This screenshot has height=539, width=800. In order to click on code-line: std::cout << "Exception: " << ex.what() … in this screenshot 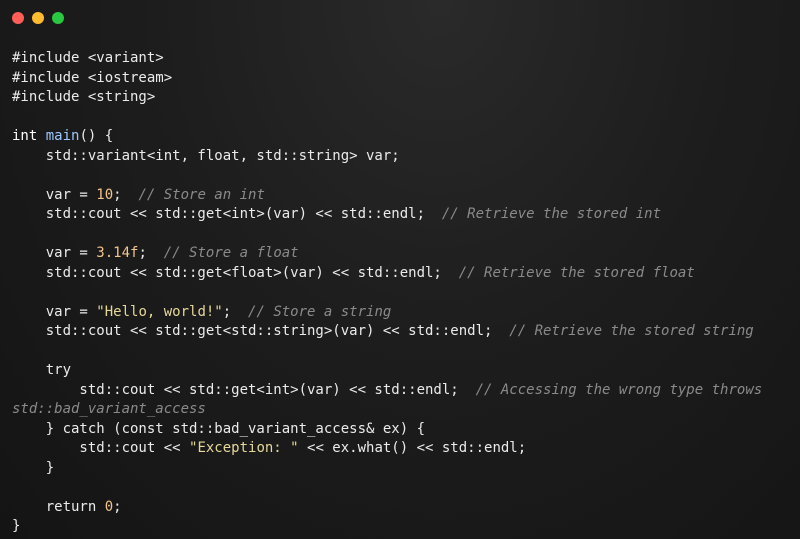, I will do `click(406, 449)`.